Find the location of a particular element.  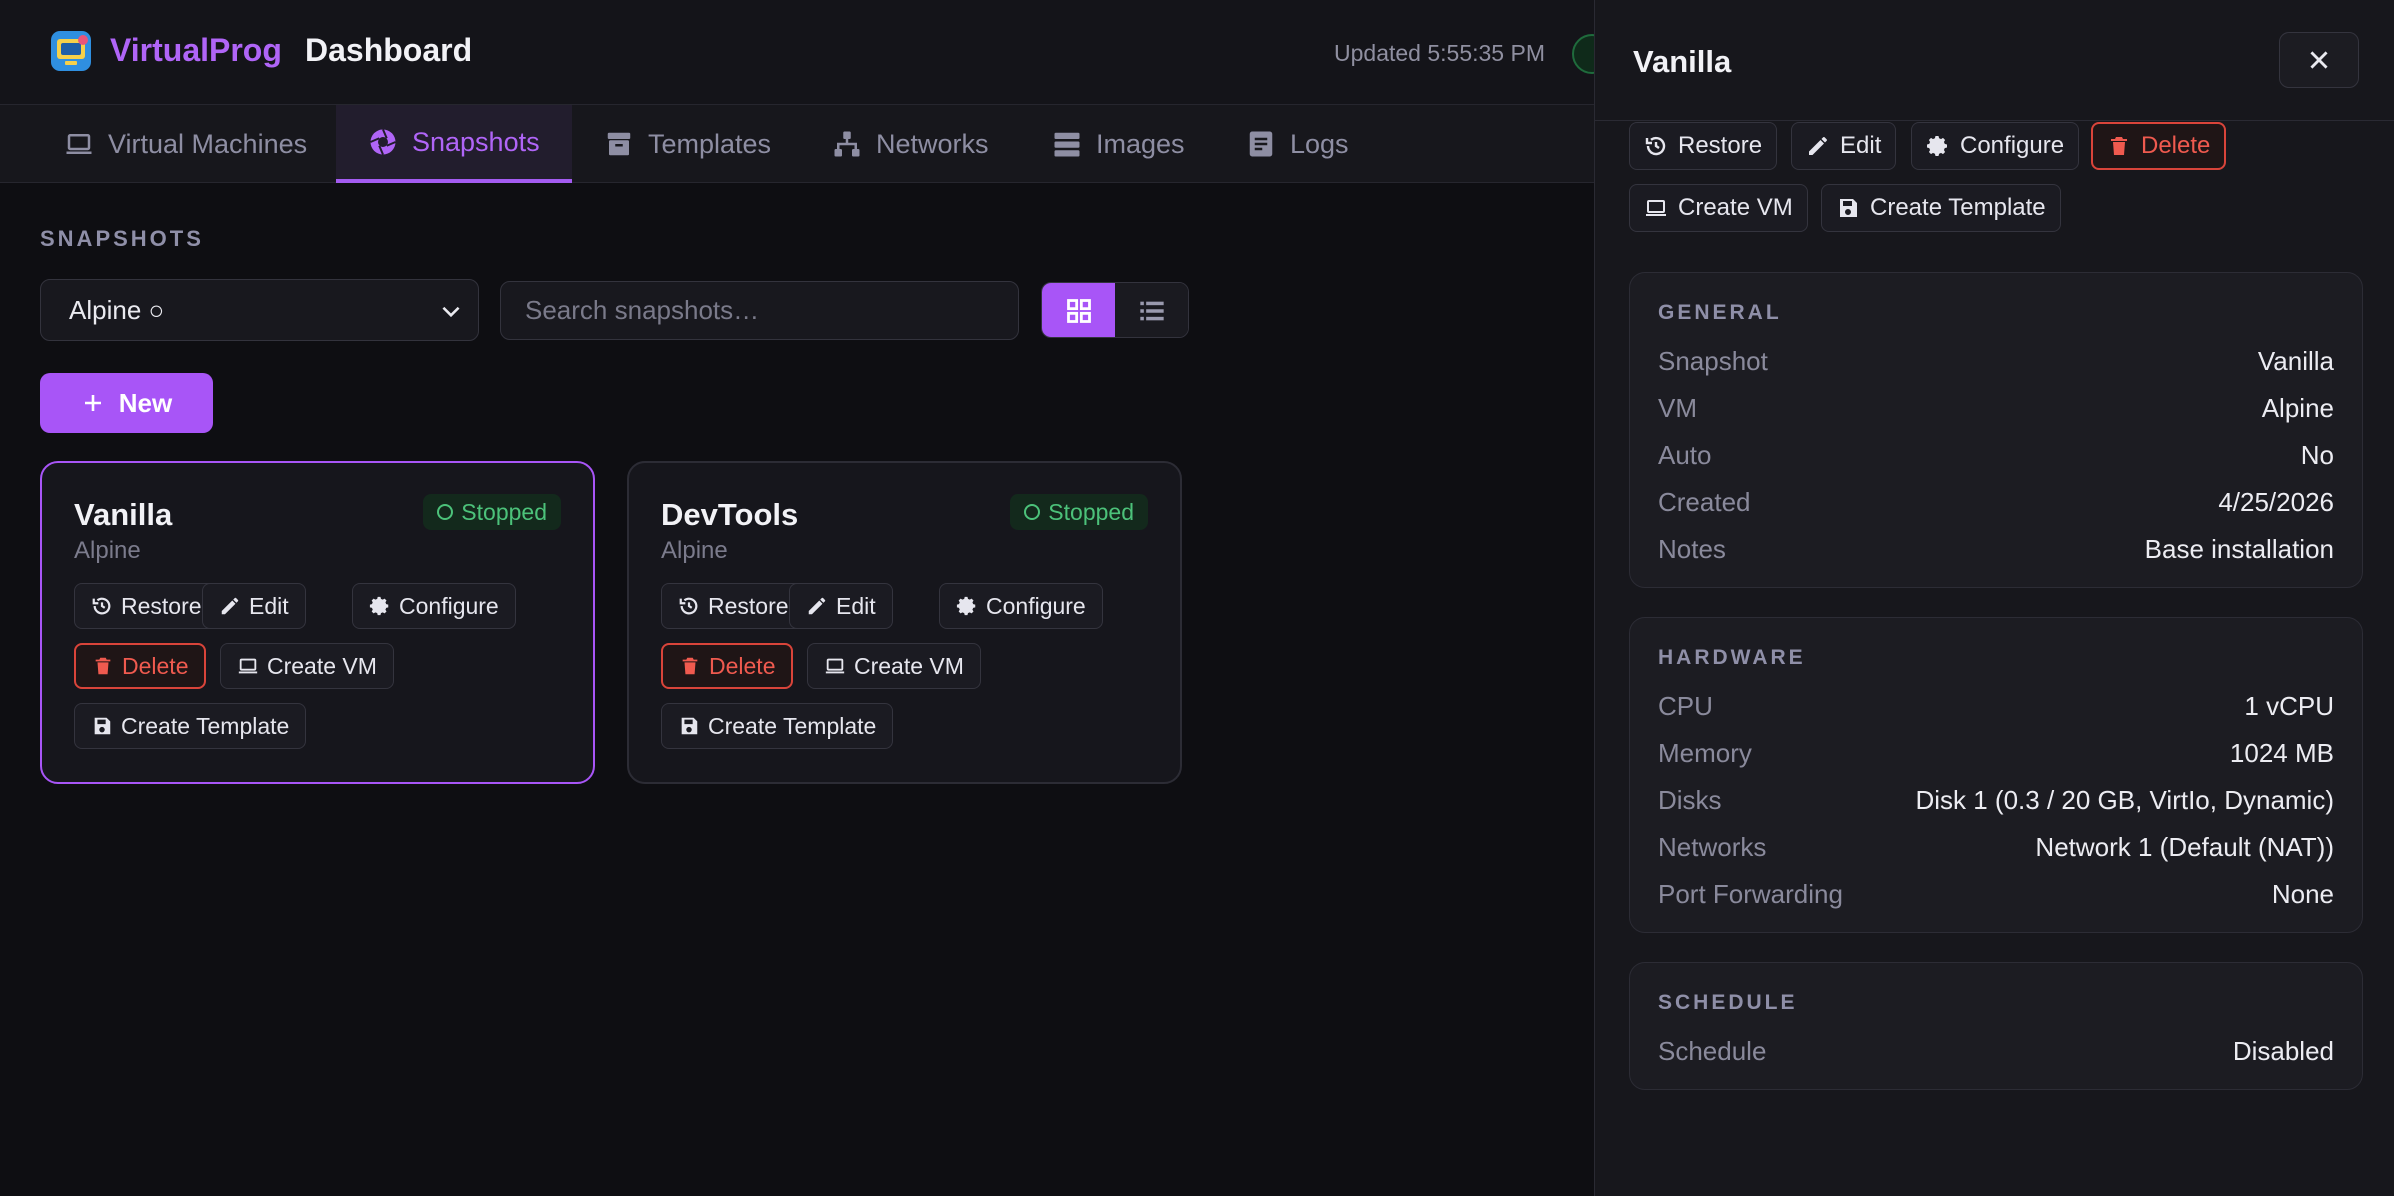

panel-restore-button: Restore is located at coordinates (1703, 146).